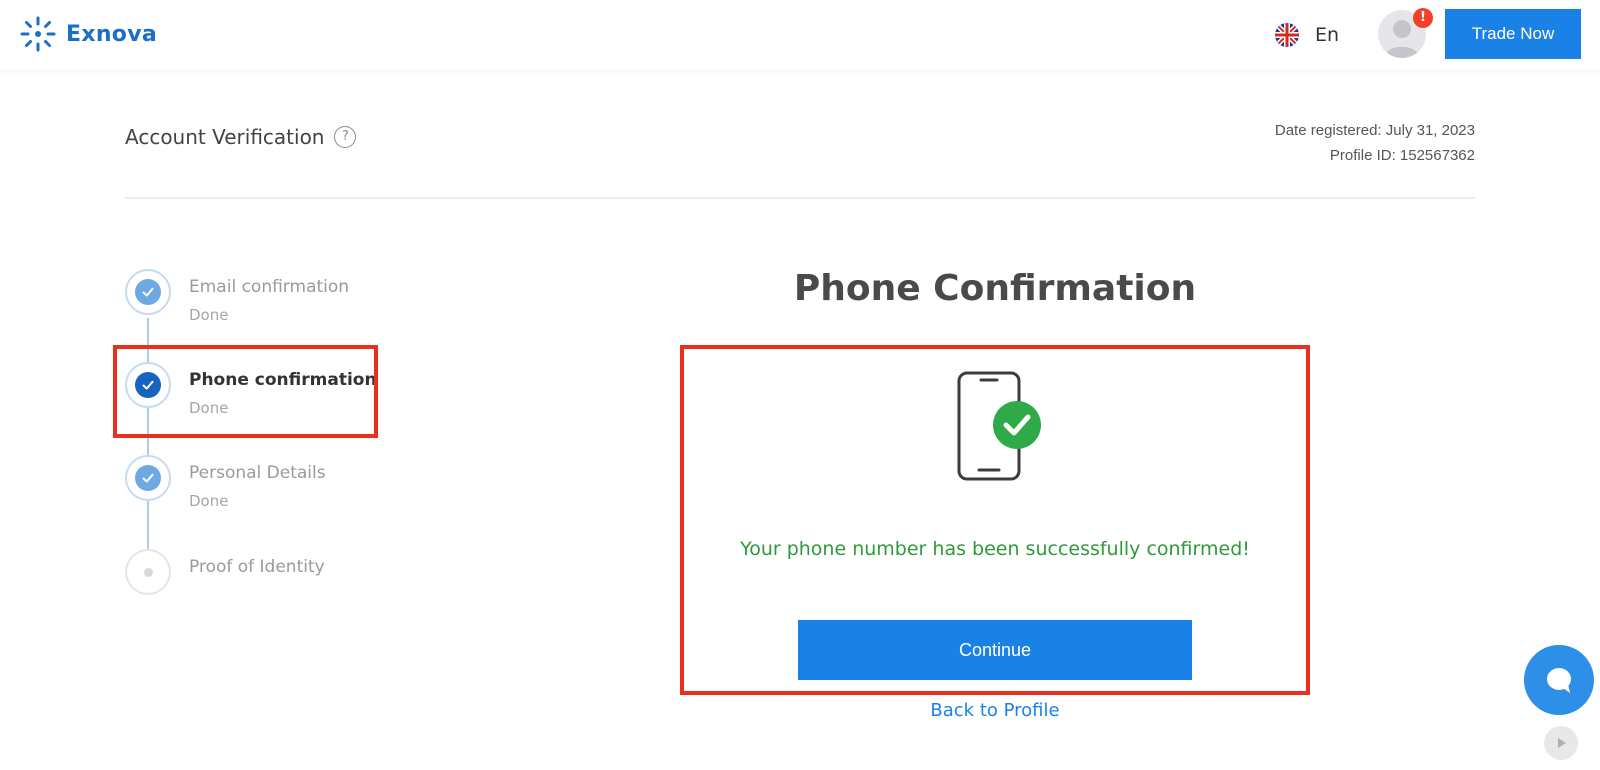 The image size is (1600, 770). I want to click on phone-check-icon, so click(999, 426).